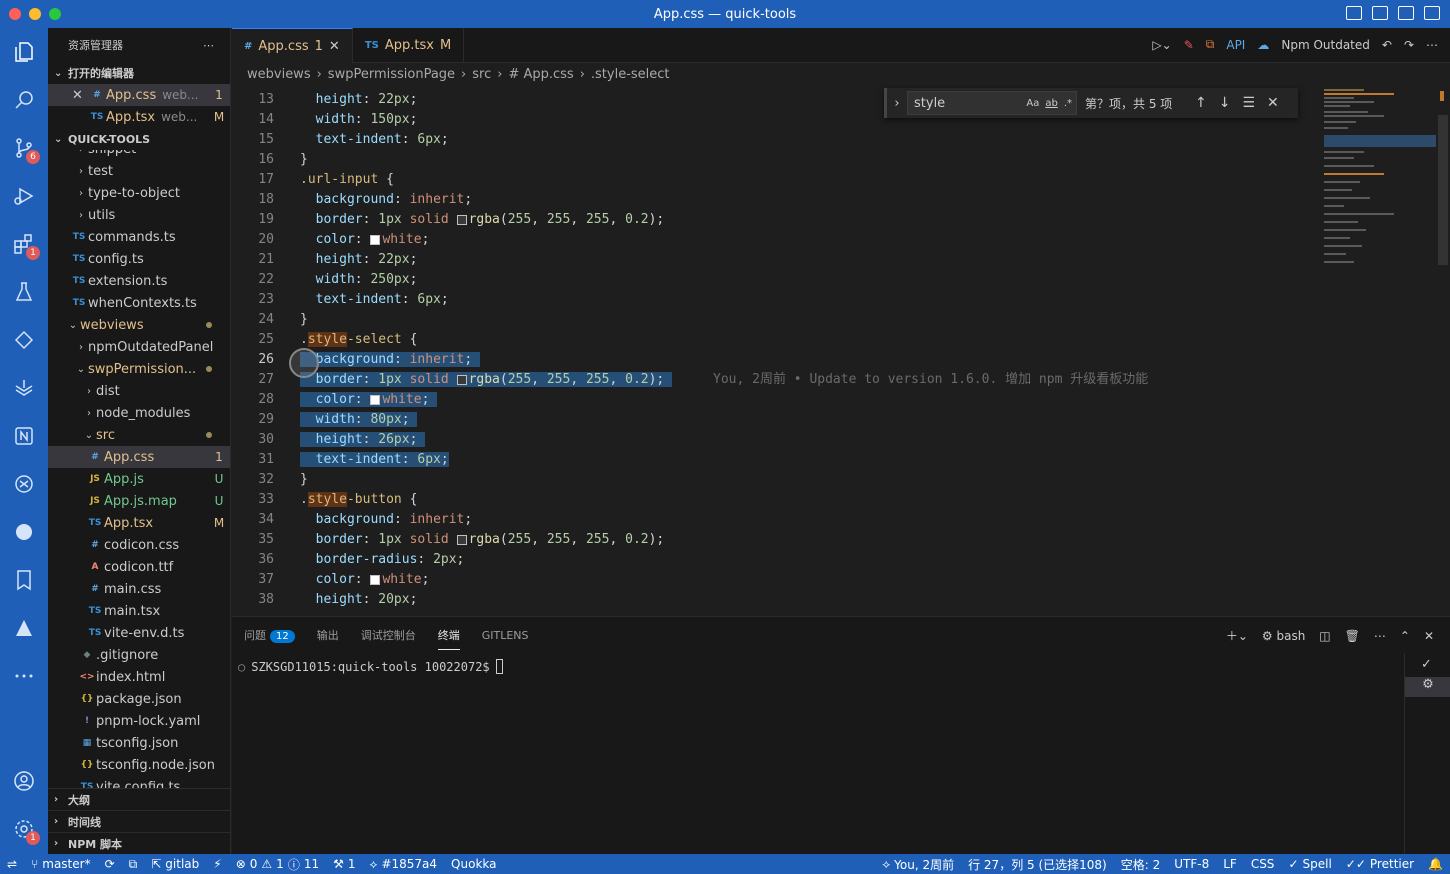 This screenshot has width=1450, height=874. What do you see at coordinates (208, 45) in the screenshot?
I see `explorer-more-icon: ⋯` at bounding box center [208, 45].